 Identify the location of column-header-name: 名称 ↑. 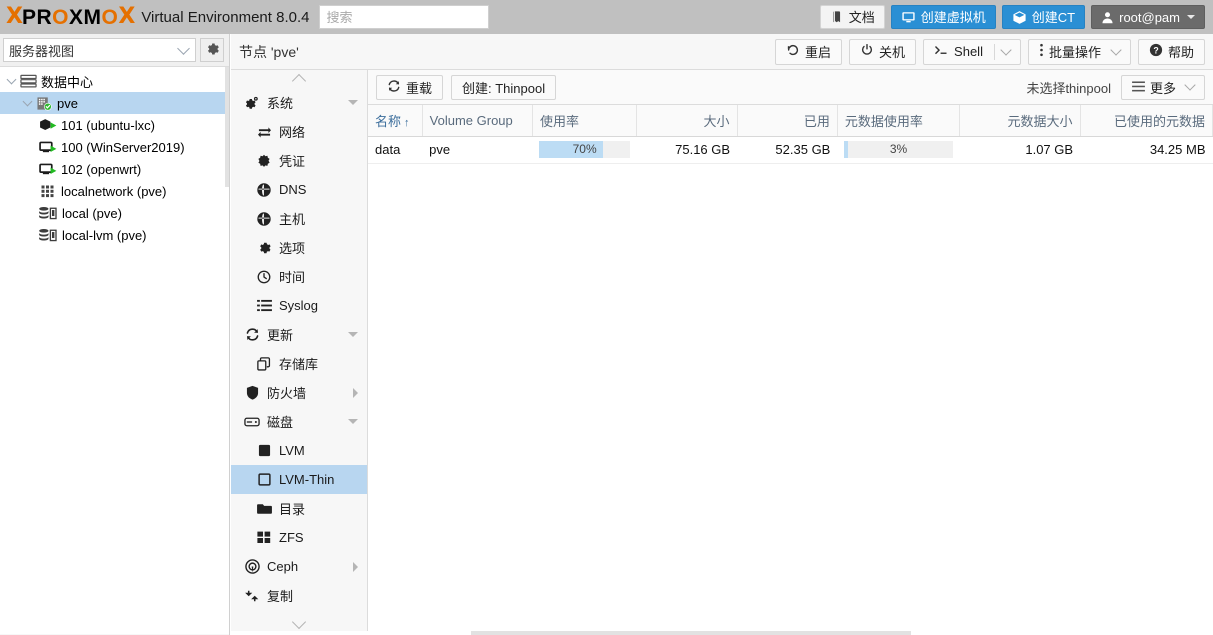
(395, 121).